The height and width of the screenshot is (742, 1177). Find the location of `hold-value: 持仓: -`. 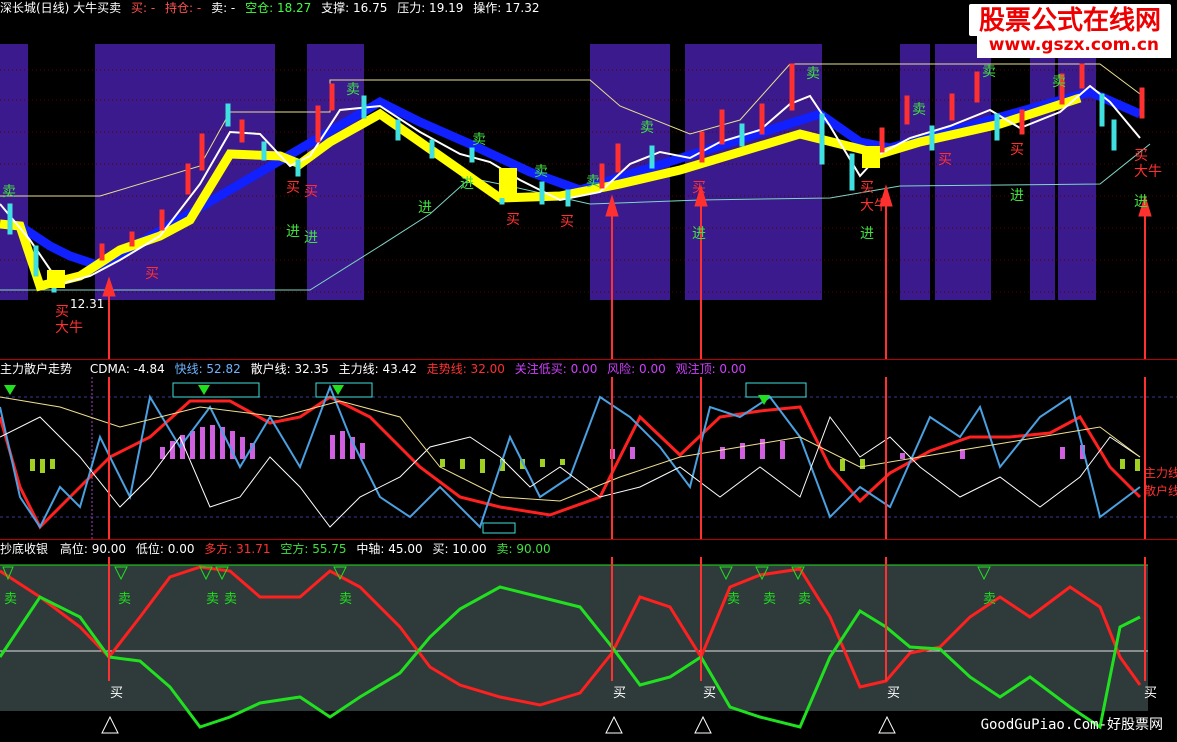

hold-value: 持仓: - is located at coordinates (183, 8).